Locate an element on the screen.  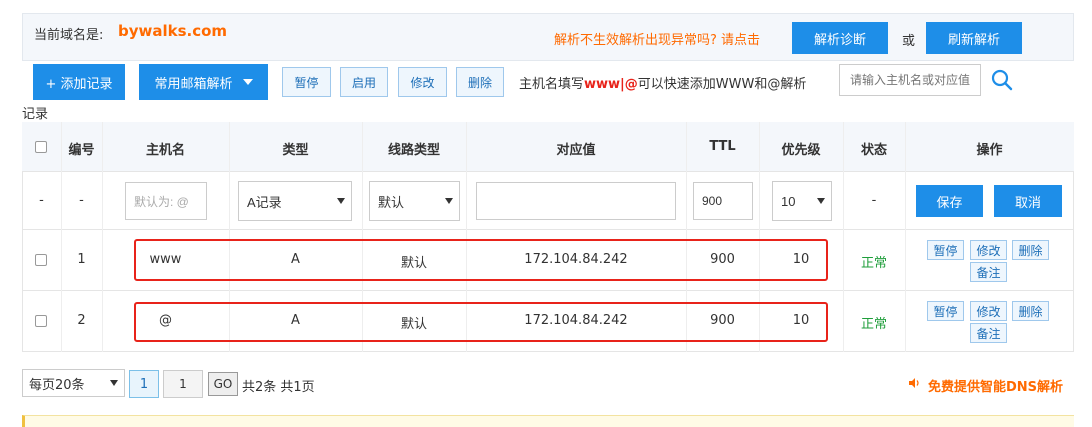
record-type-value: A记录 is located at coordinates (264, 202).